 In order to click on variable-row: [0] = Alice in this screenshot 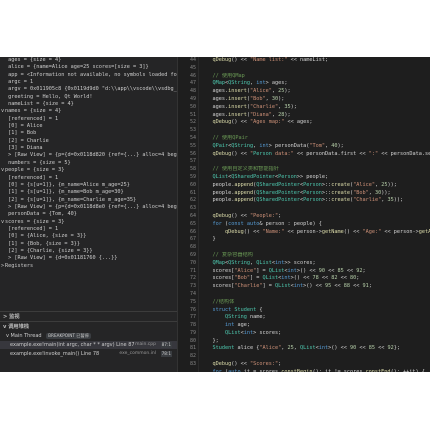, I will do `click(88, 126)`.